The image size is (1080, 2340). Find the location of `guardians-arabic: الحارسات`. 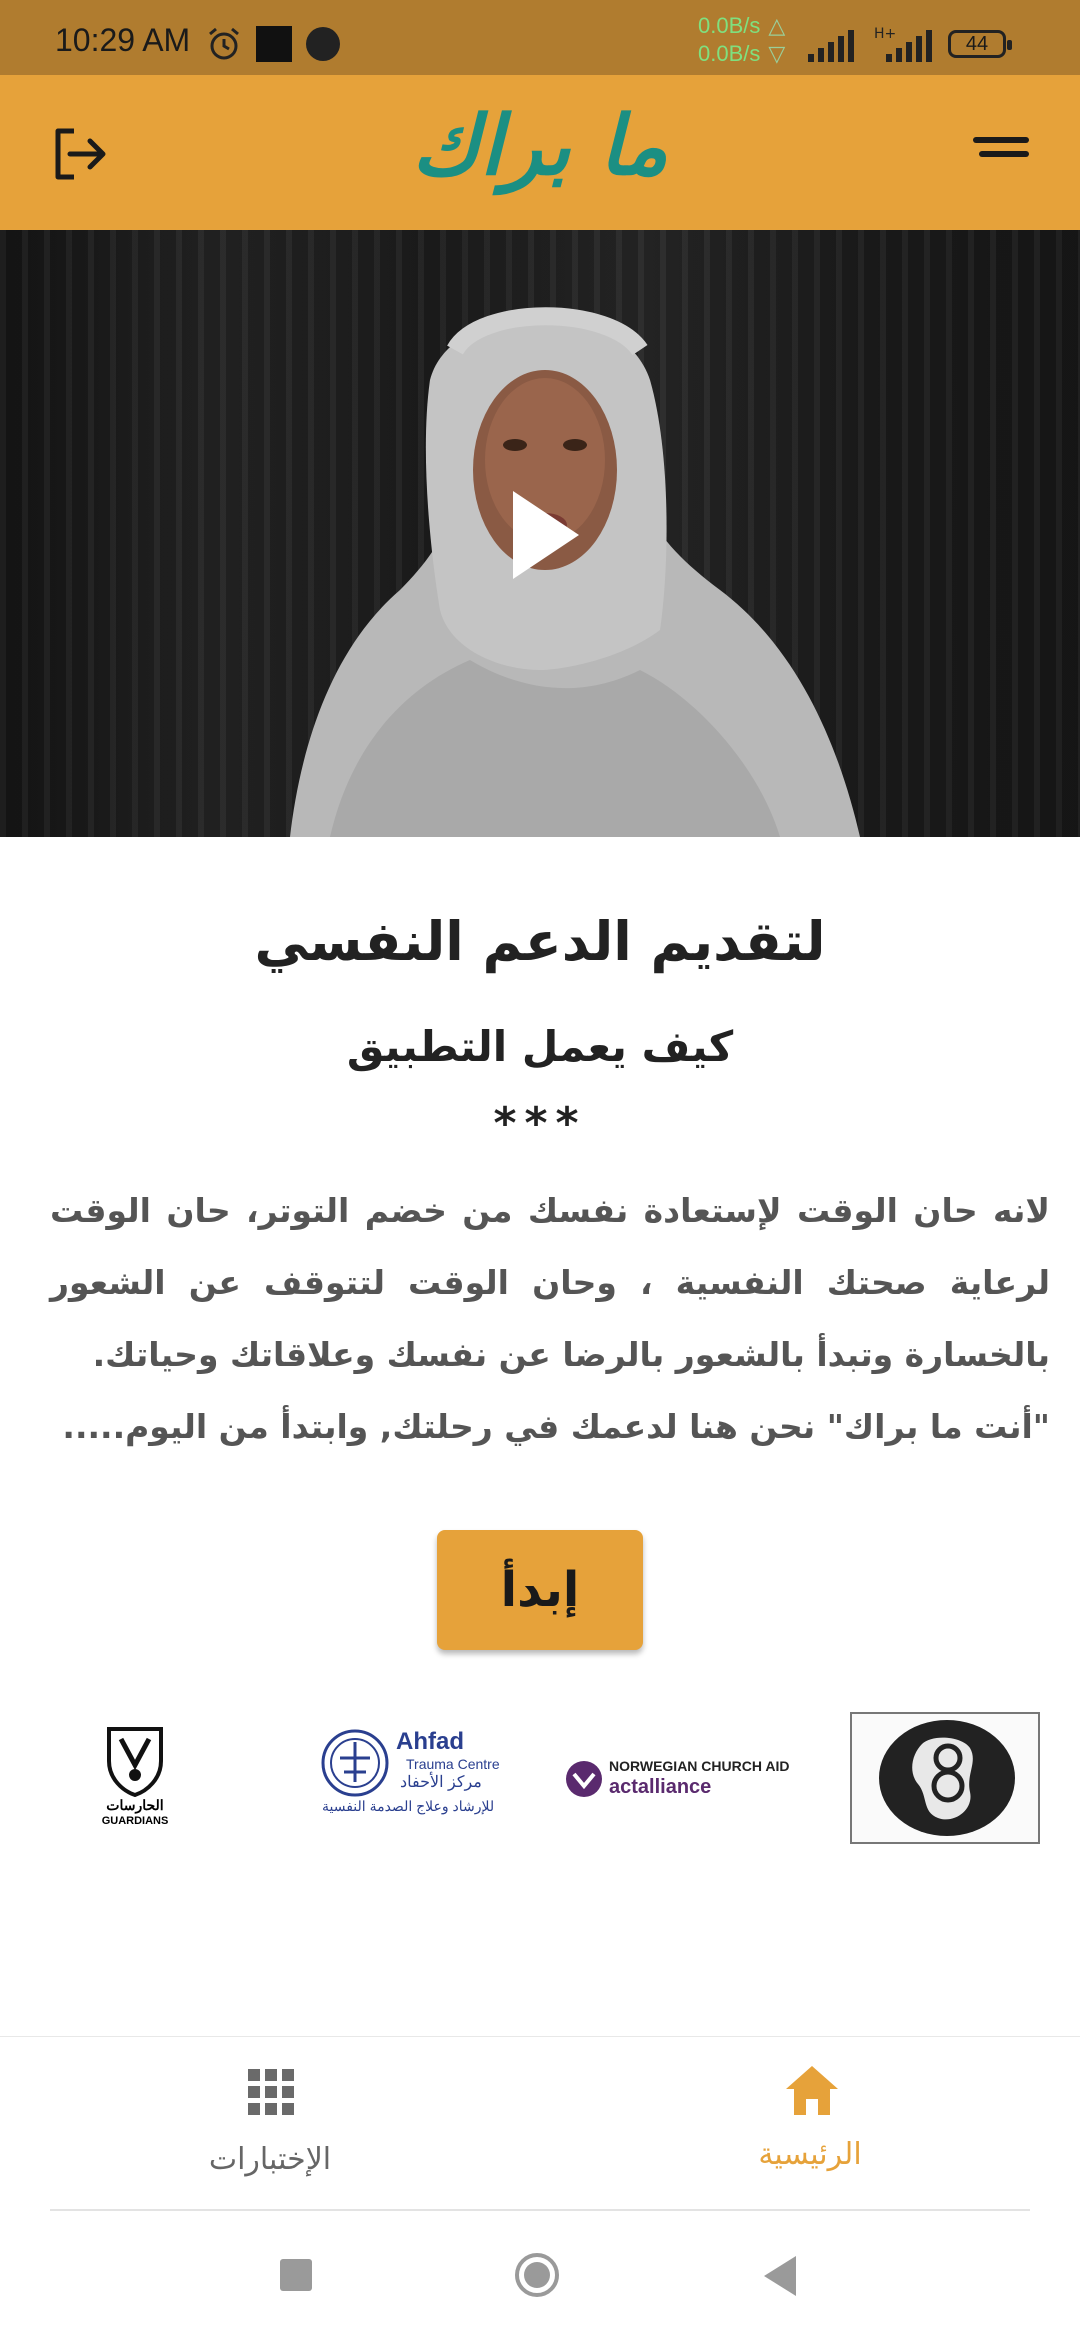

guardians-arabic: الحارسات is located at coordinates (135, 1805).